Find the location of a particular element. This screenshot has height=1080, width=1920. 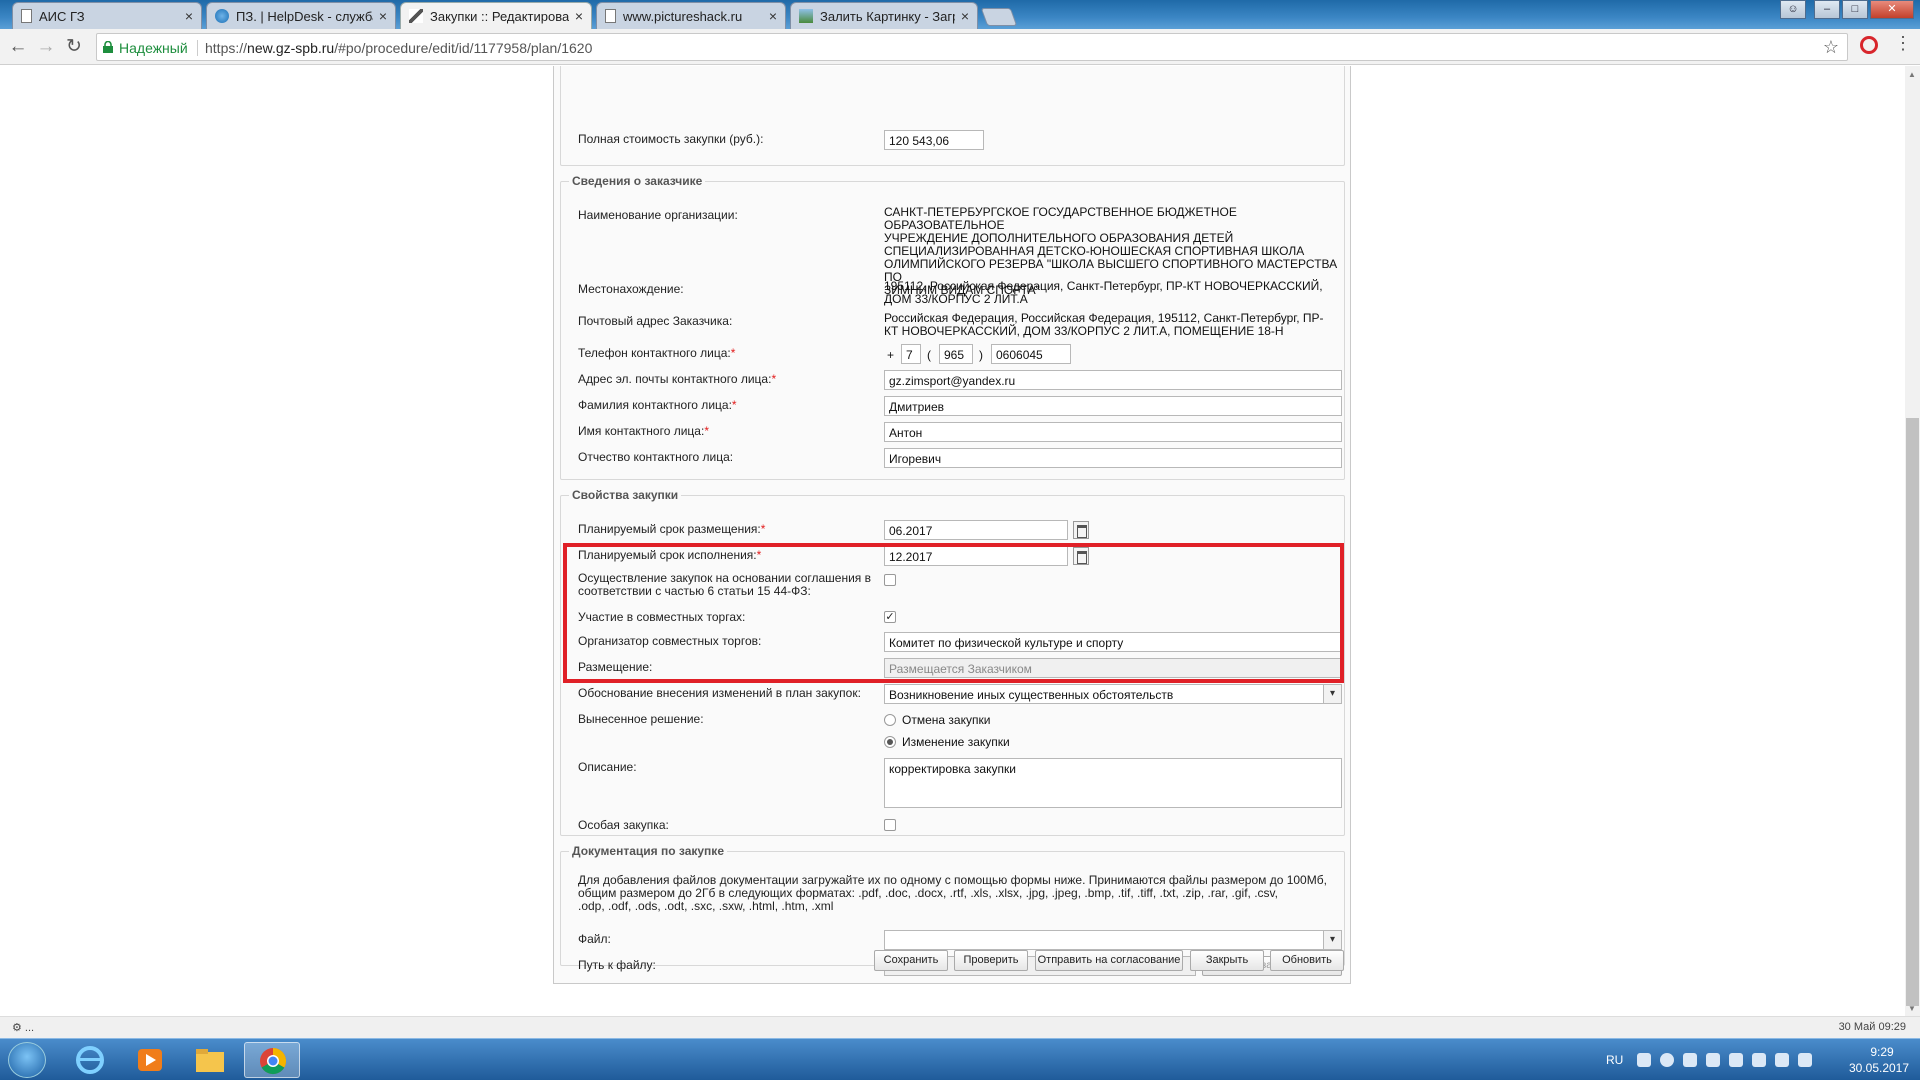

opera-extension-icon is located at coordinates (1869, 45).